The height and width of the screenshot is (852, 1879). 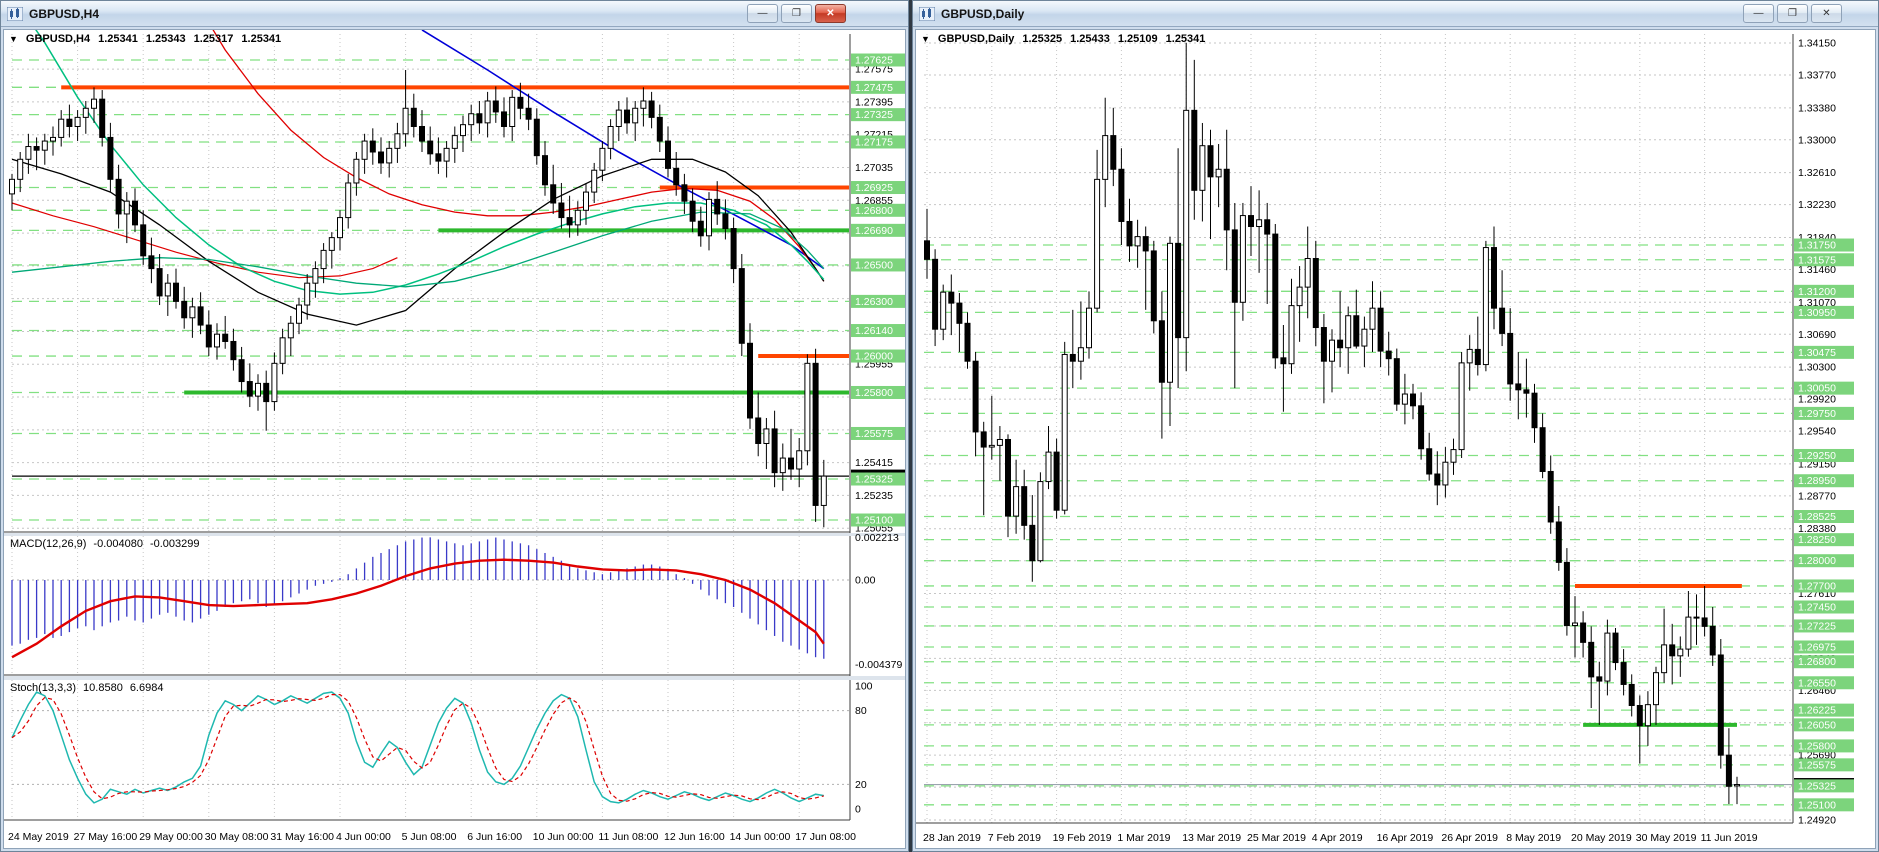 What do you see at coordinates (1817, 246) in the screenshot?
I see `price-level-label: 1.31750` at bounding box center [1817, 246].